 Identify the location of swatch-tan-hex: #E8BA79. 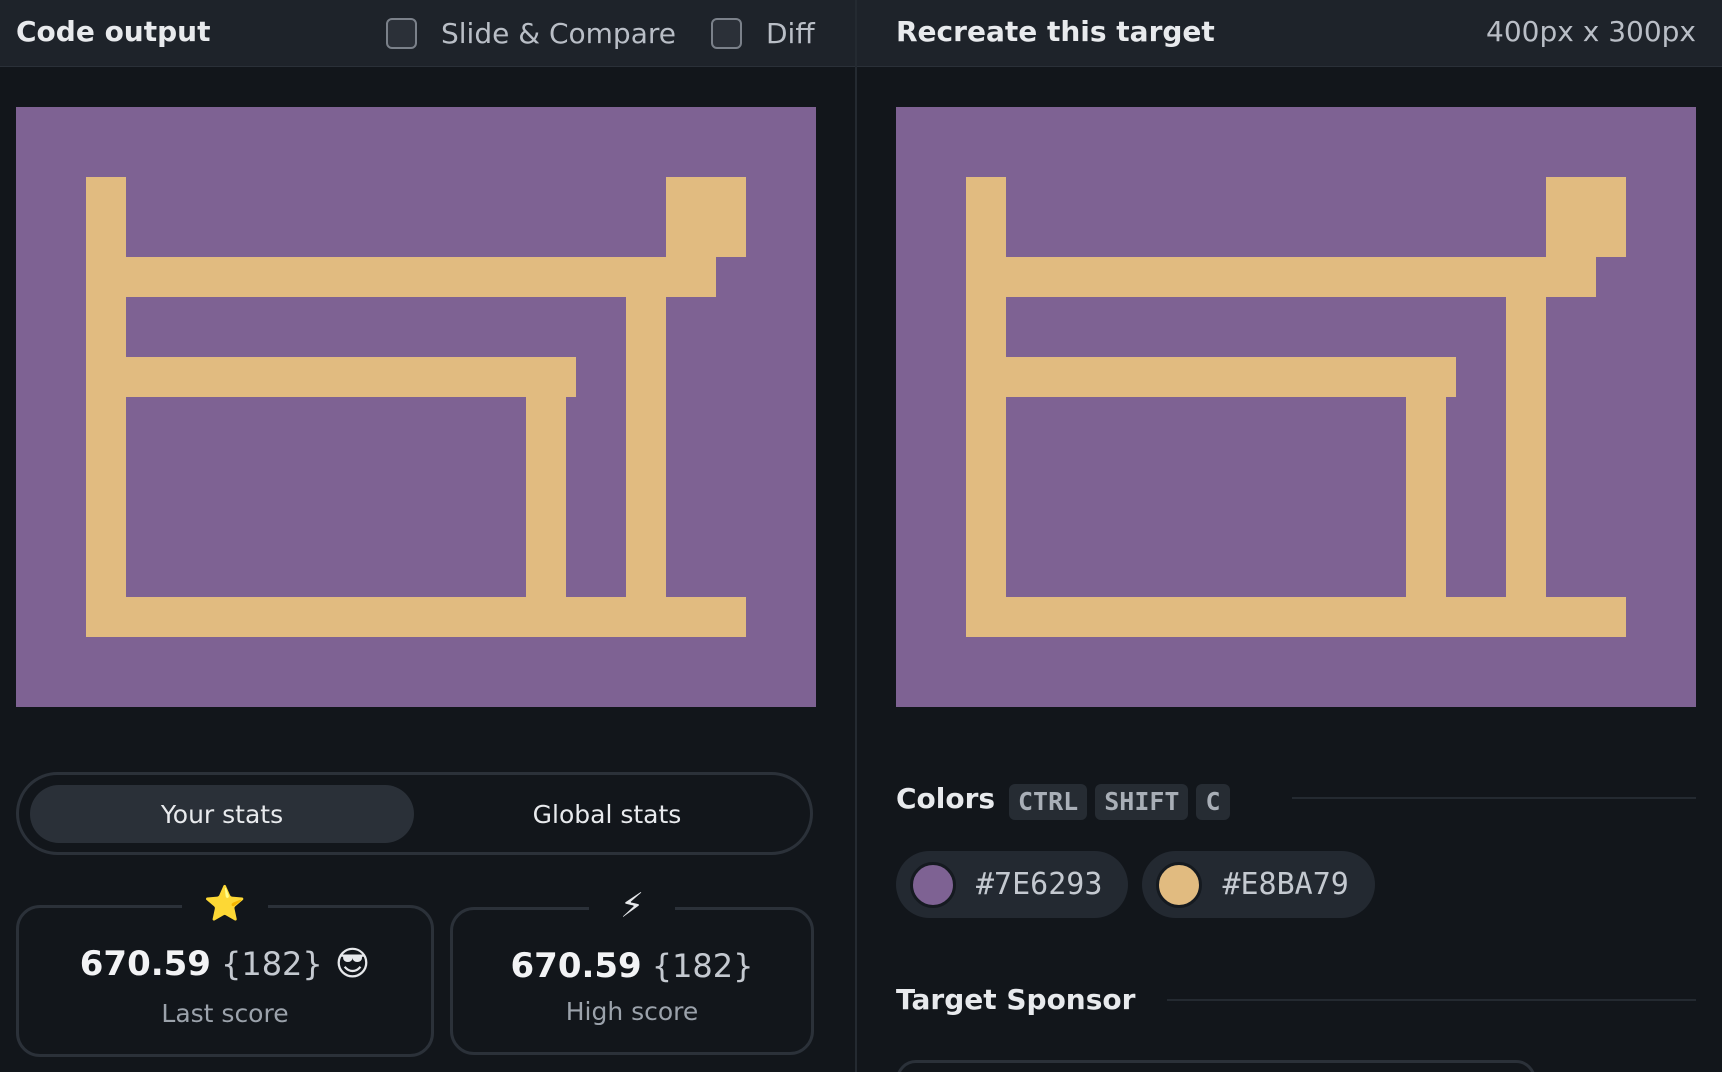
(1285, 884).